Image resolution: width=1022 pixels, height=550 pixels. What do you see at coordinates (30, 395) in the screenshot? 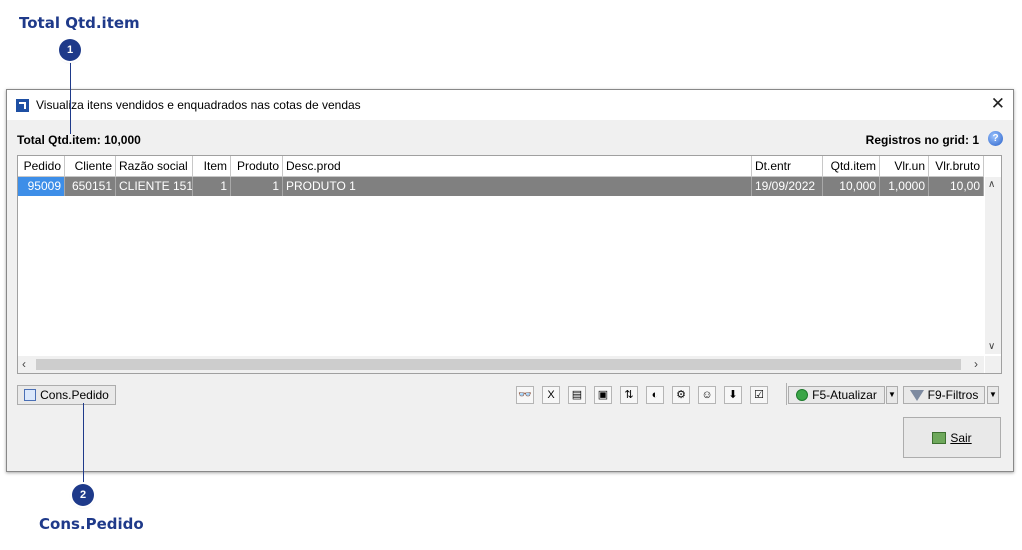
I see `magnifier-icon` at bounding box center [30, 395].